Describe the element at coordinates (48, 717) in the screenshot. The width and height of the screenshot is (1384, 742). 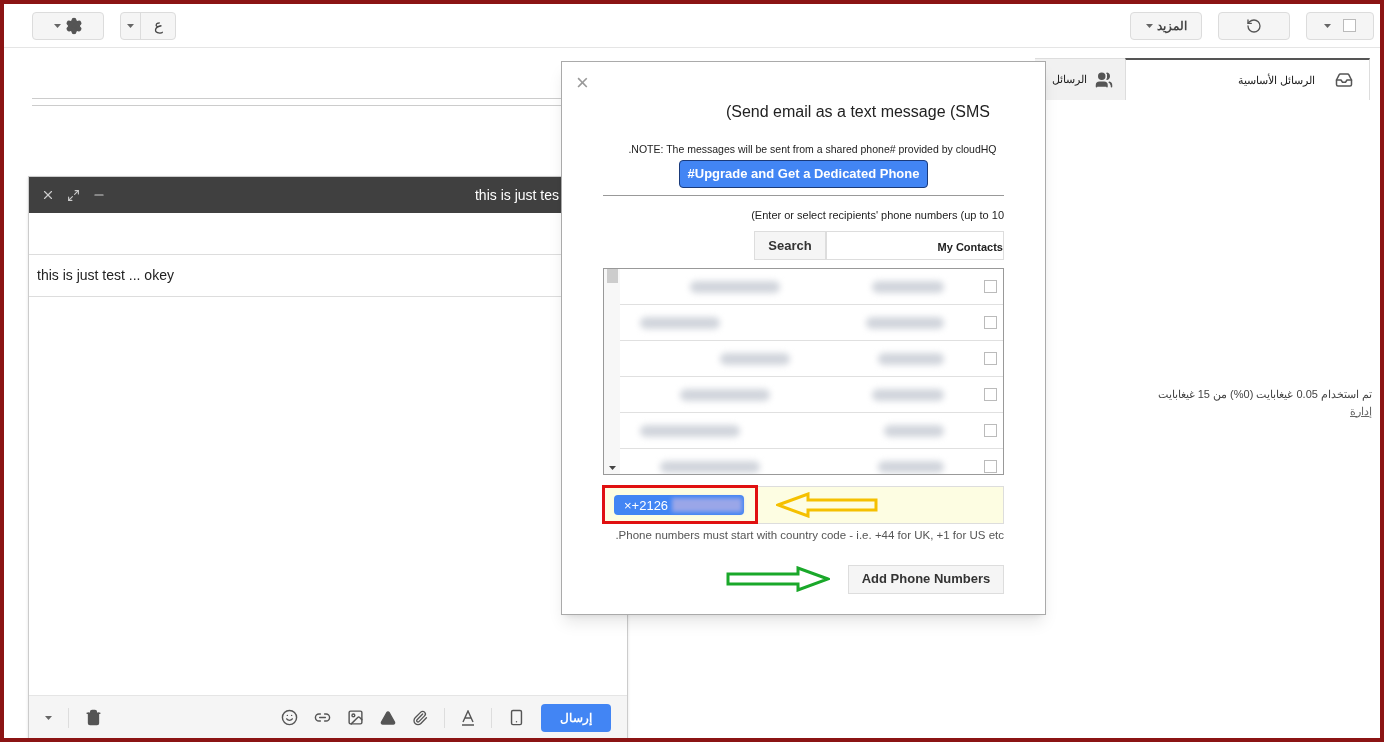
I see `more-options-icon` at that location.